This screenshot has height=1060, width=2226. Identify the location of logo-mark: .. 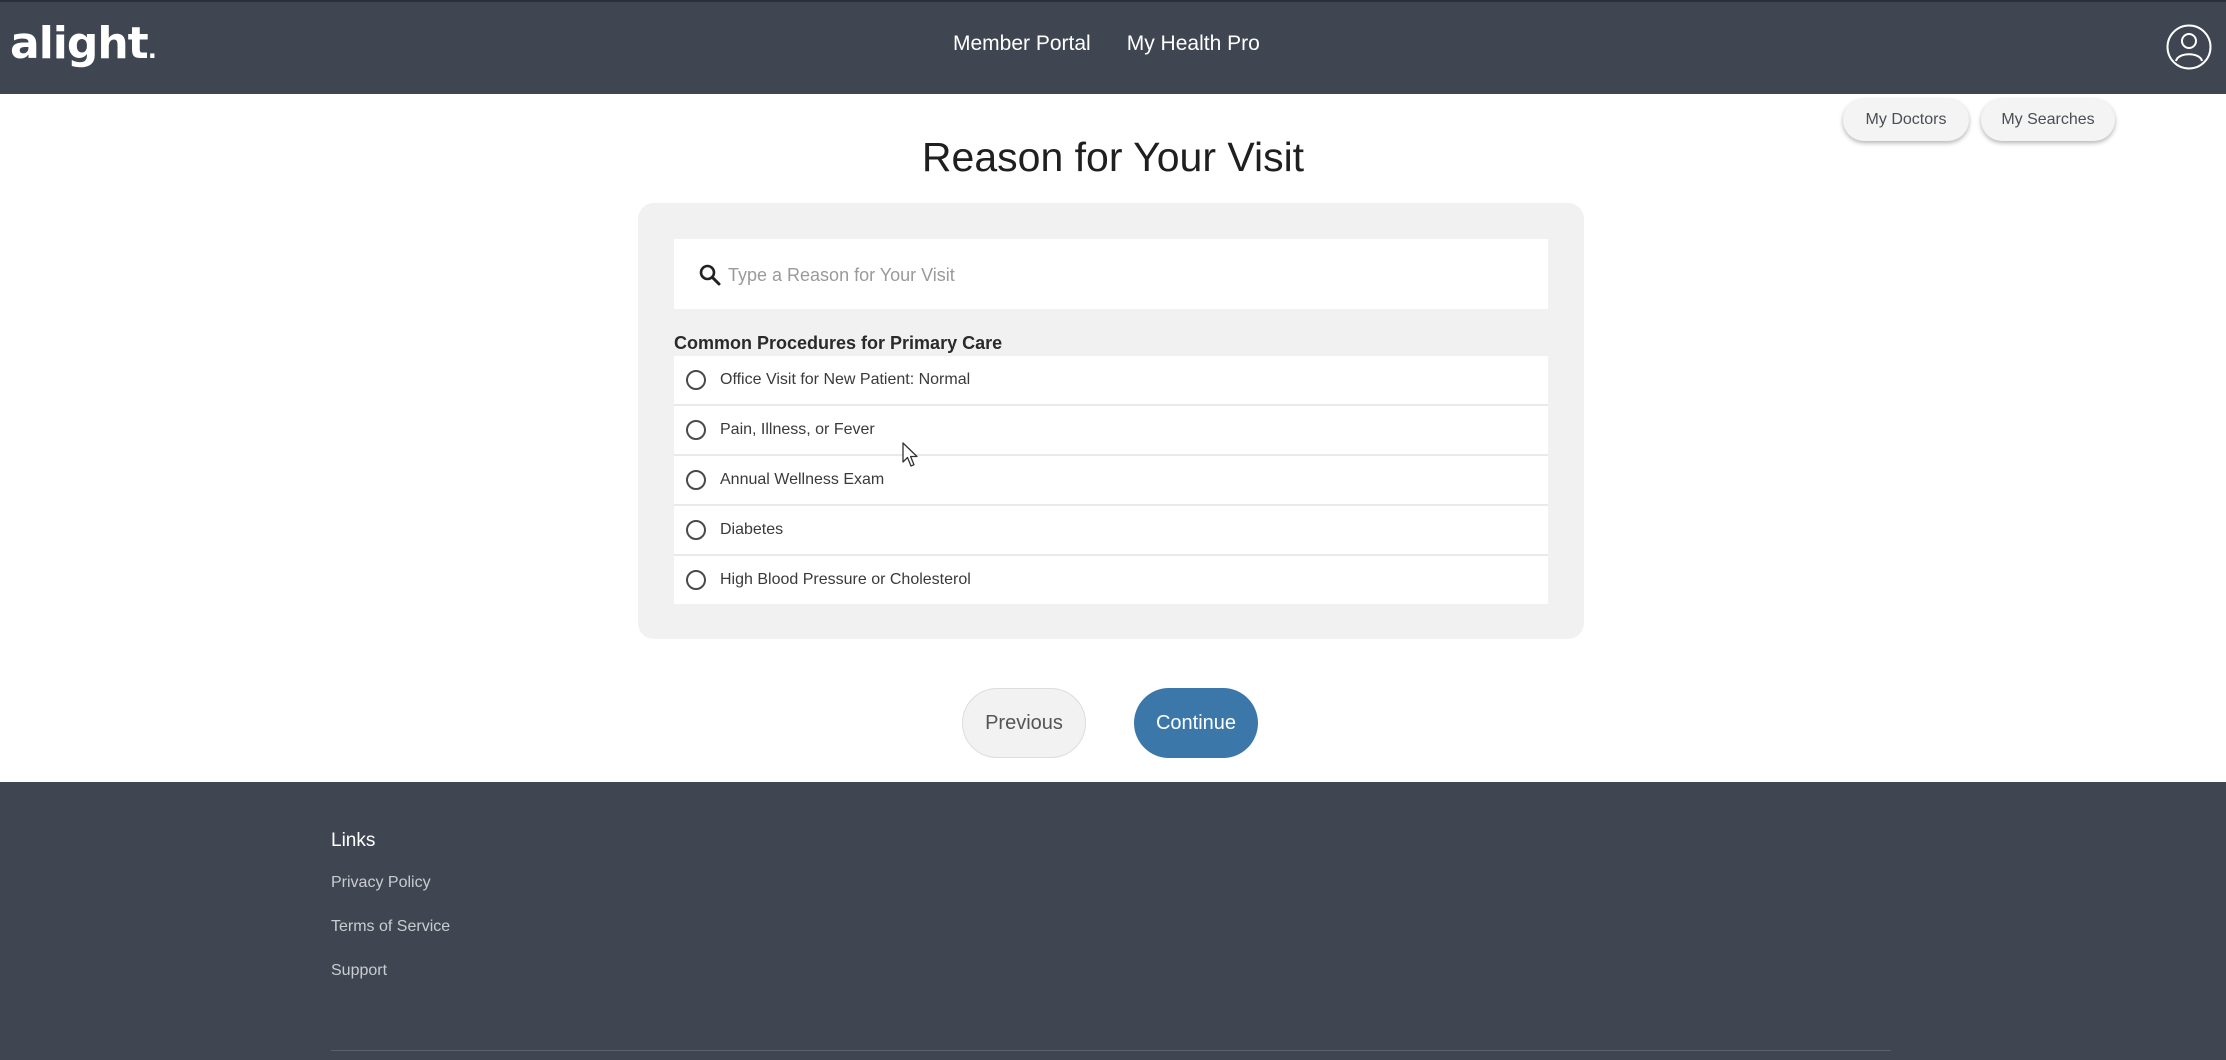
(152, 50).